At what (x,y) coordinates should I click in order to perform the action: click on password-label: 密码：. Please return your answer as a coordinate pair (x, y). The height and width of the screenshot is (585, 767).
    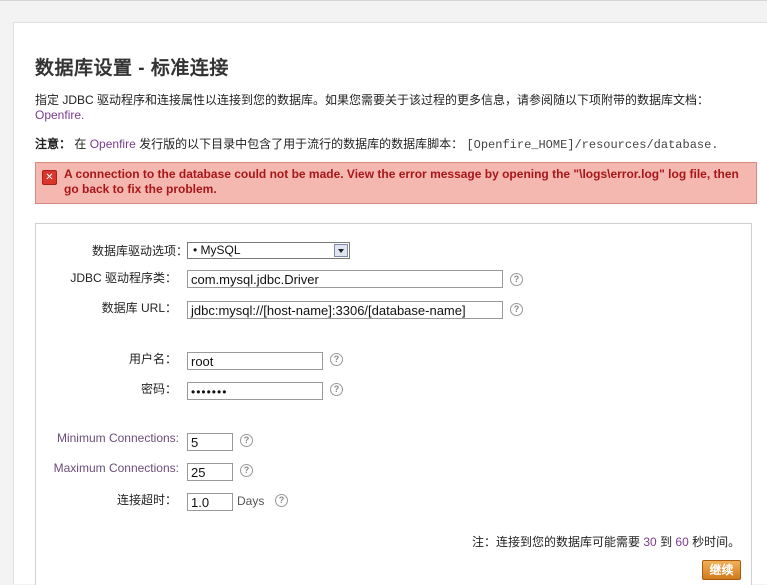
    Looking at the image, I should click on (158, 389).